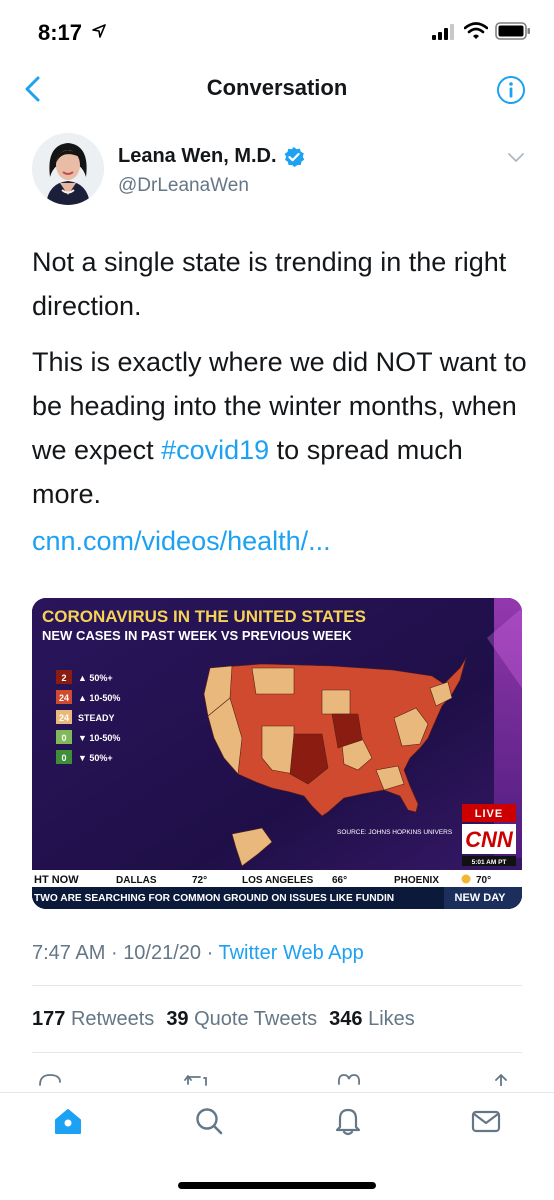 The width and height of the screenshot is (554, 1200). Describe the element at coordinates (443, 32) in the screenshot. I see `cellular-signal-icon` at that location.